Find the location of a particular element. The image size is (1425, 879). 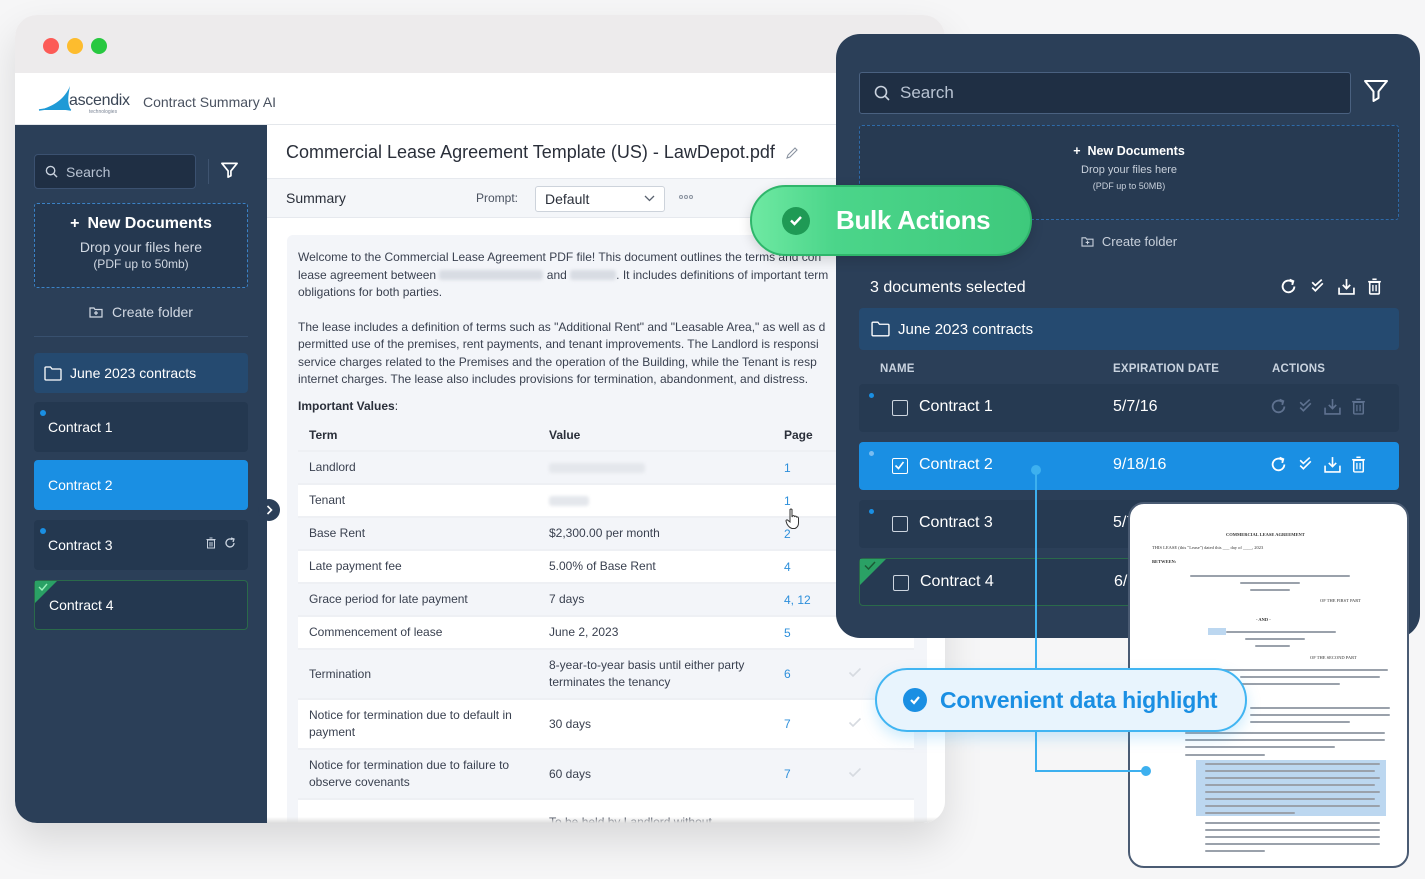

value-cell: 7 days is located at coordinates (567, 599).